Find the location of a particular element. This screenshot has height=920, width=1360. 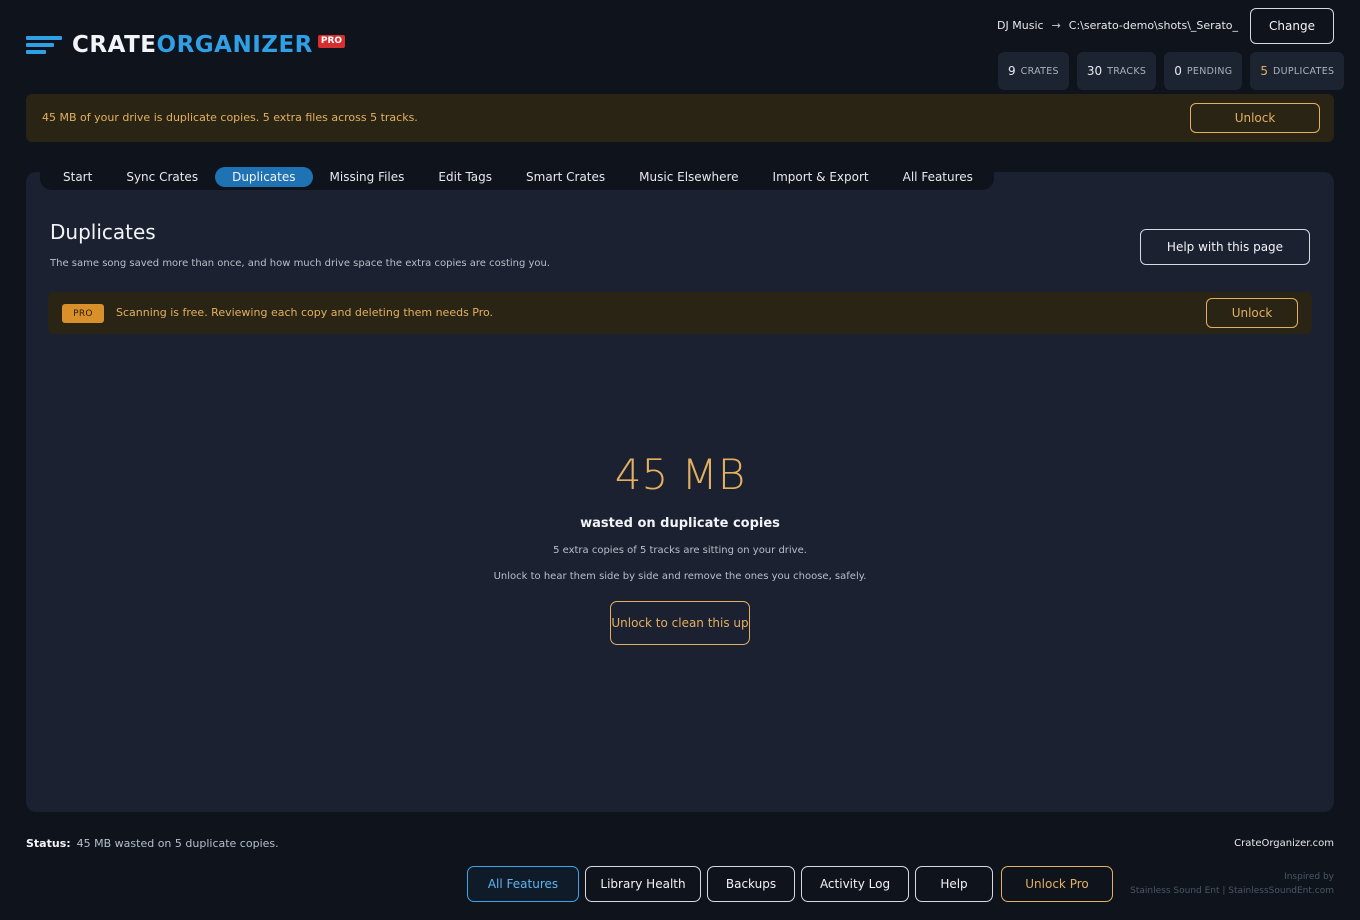

logo-pro-badge: PRO is located at coordinates (331, 41).